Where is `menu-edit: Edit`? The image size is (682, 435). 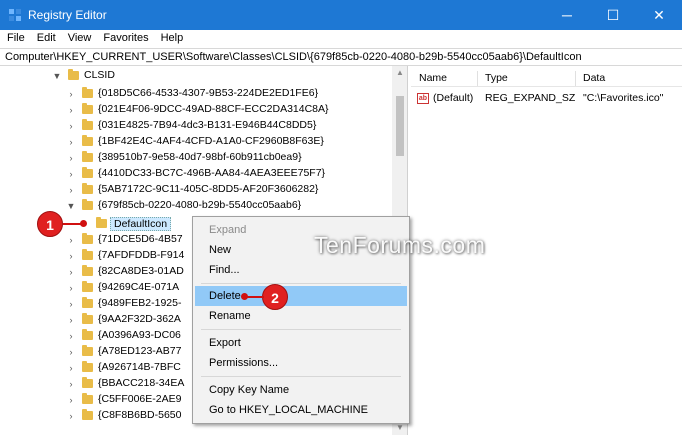
menu-edit: Edit is located at coordinates (45, 39).